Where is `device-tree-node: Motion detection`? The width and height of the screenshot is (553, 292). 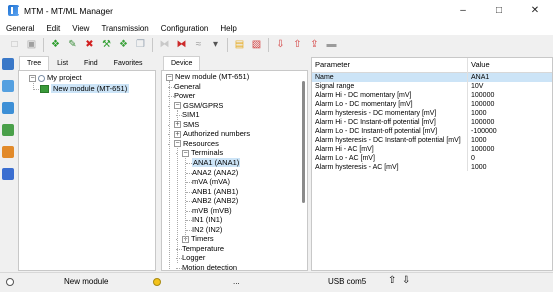 device-tree-node: Motion detection is located at coordinates (209, 266).